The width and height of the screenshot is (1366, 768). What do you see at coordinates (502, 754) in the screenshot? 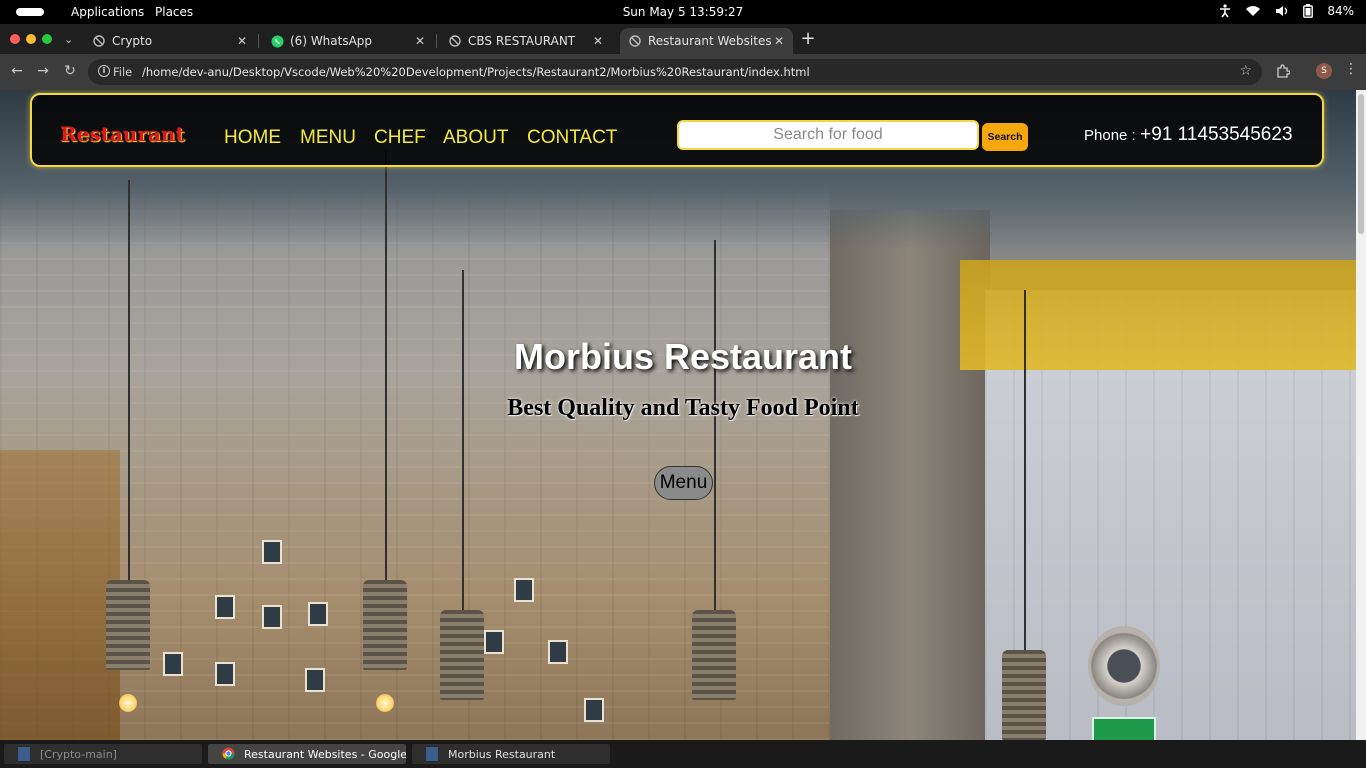
I see `window-button-label: Morbius Restaurant` at bounding box center [502, 754].